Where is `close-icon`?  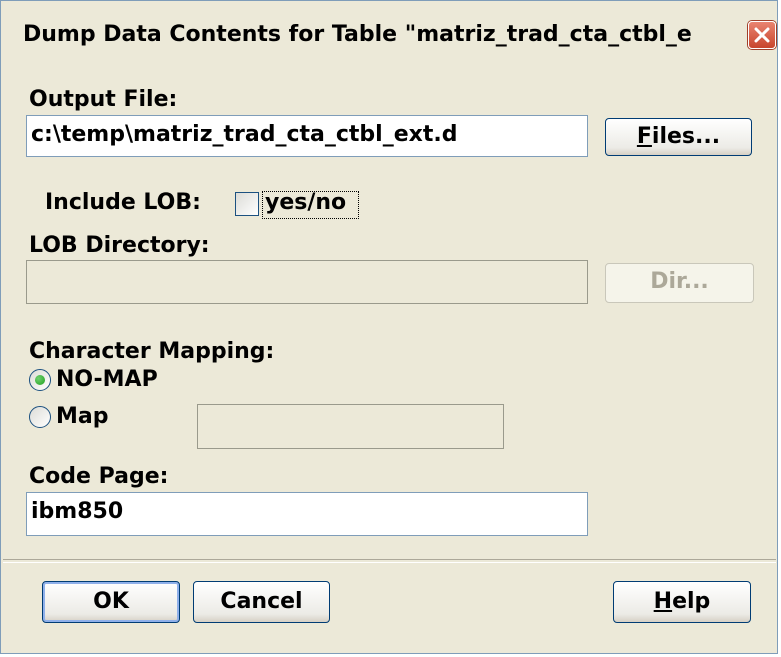
close-icon is located at coordinates (762, 35).